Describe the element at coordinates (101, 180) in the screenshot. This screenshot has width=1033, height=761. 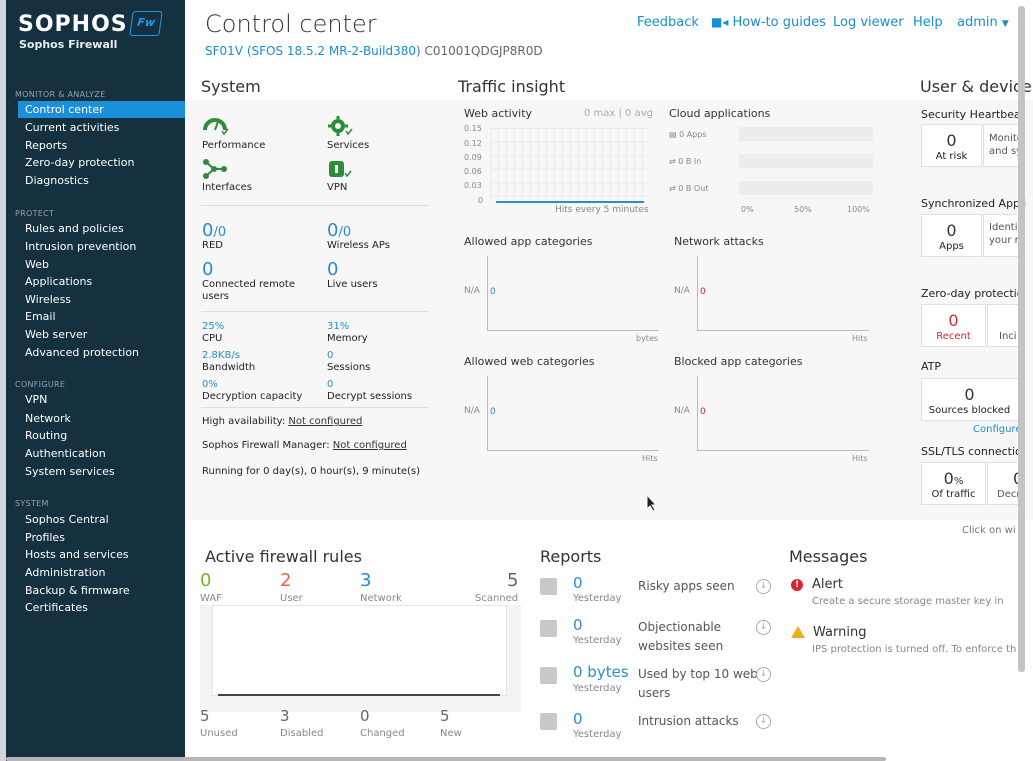
I see `nav-diagnostics: Diagnostics` at that location.